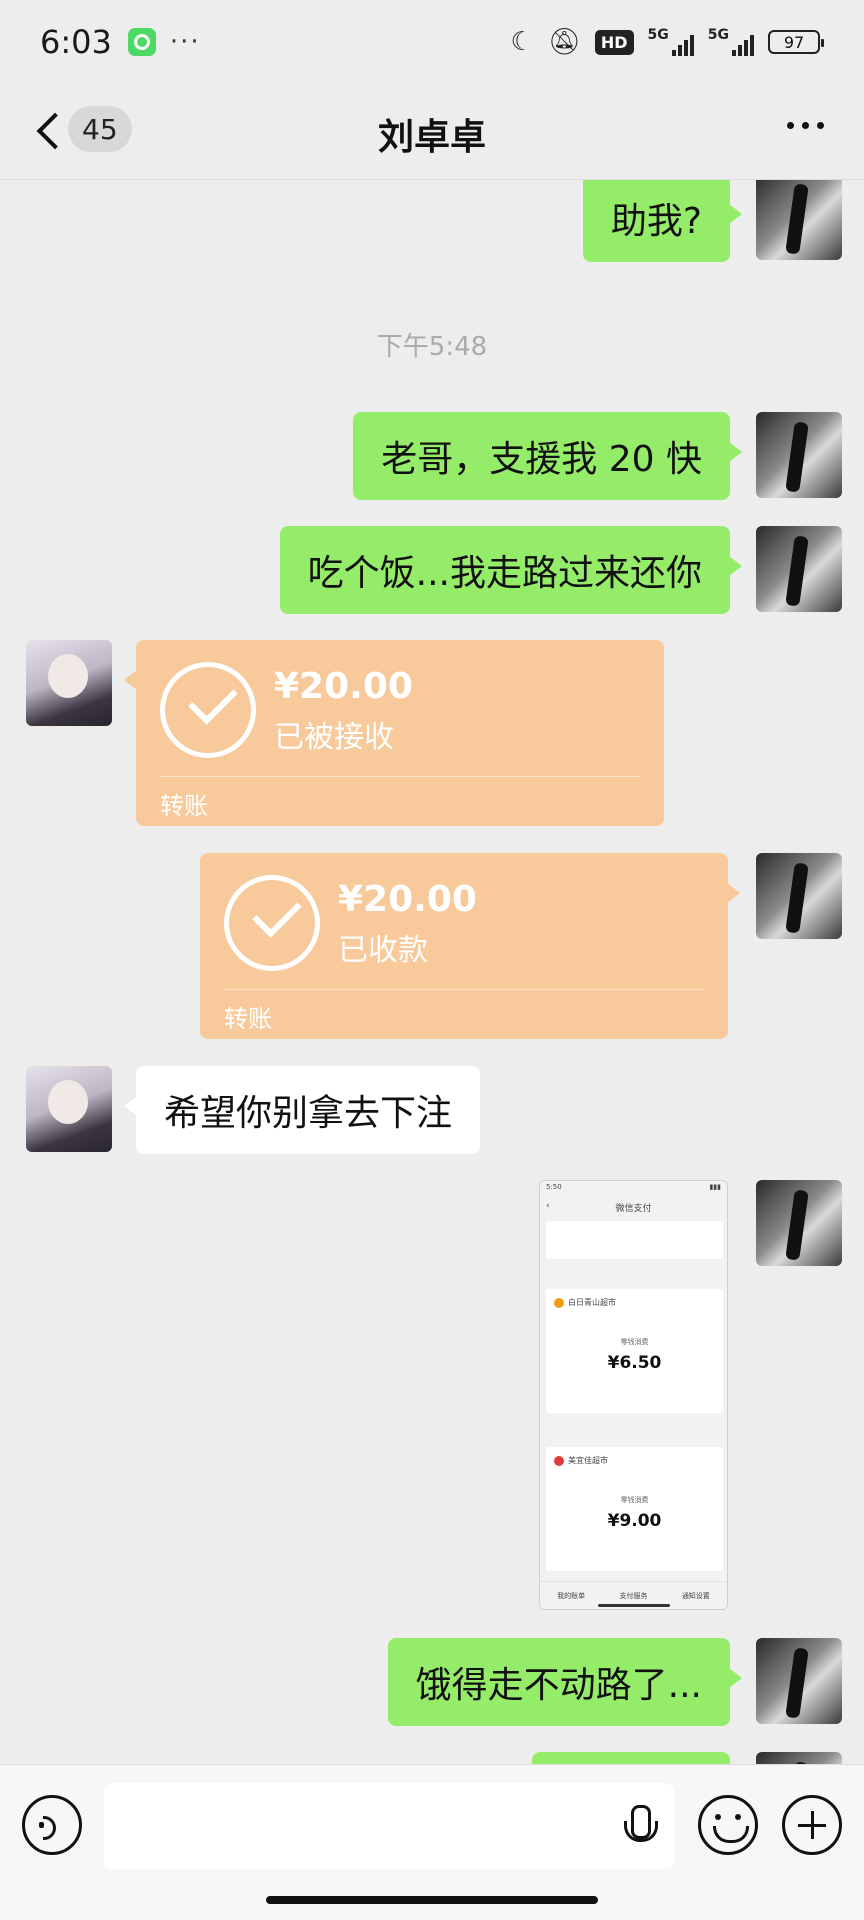  What do you see at coordinates (470, 946) in the screenshot?
I see `transfer-card-sent: ¥20.00 已收款 转账` at bounding box center [470, 946].